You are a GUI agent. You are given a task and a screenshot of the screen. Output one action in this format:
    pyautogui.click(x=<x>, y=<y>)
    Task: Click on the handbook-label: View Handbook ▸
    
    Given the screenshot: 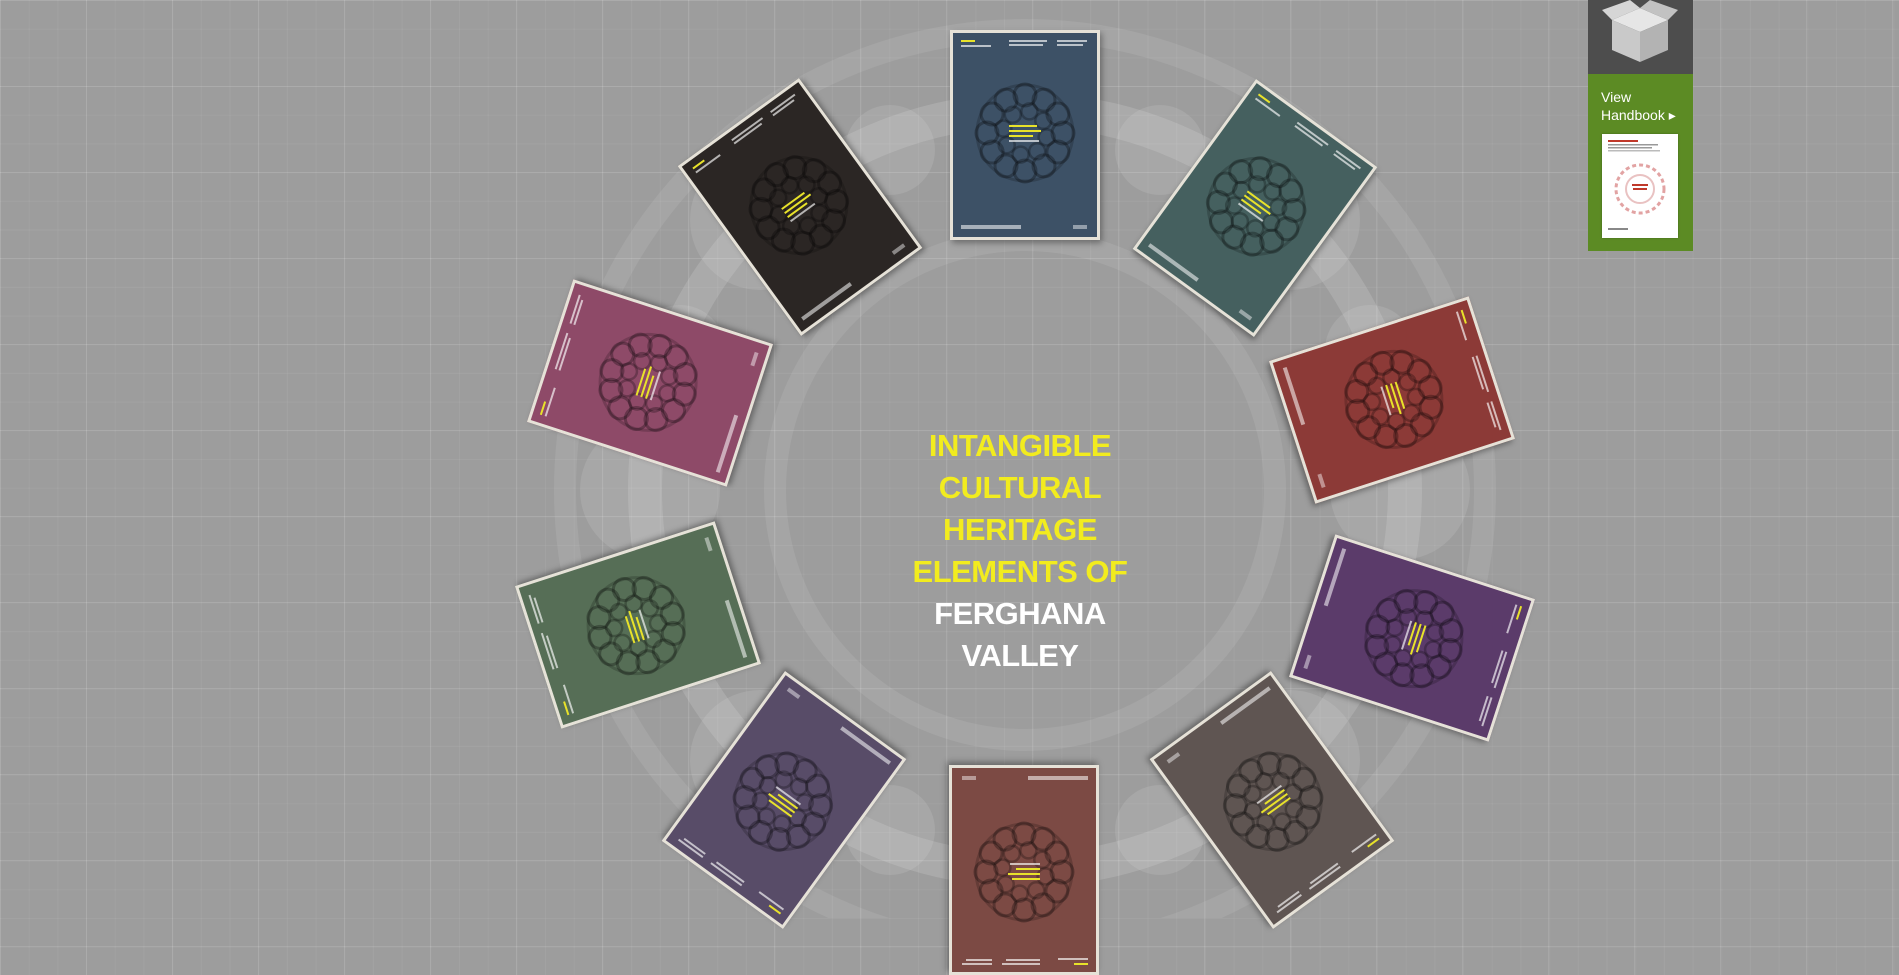 What is the action you would take?
    pyautogui.click(x=1638, y=106)
    